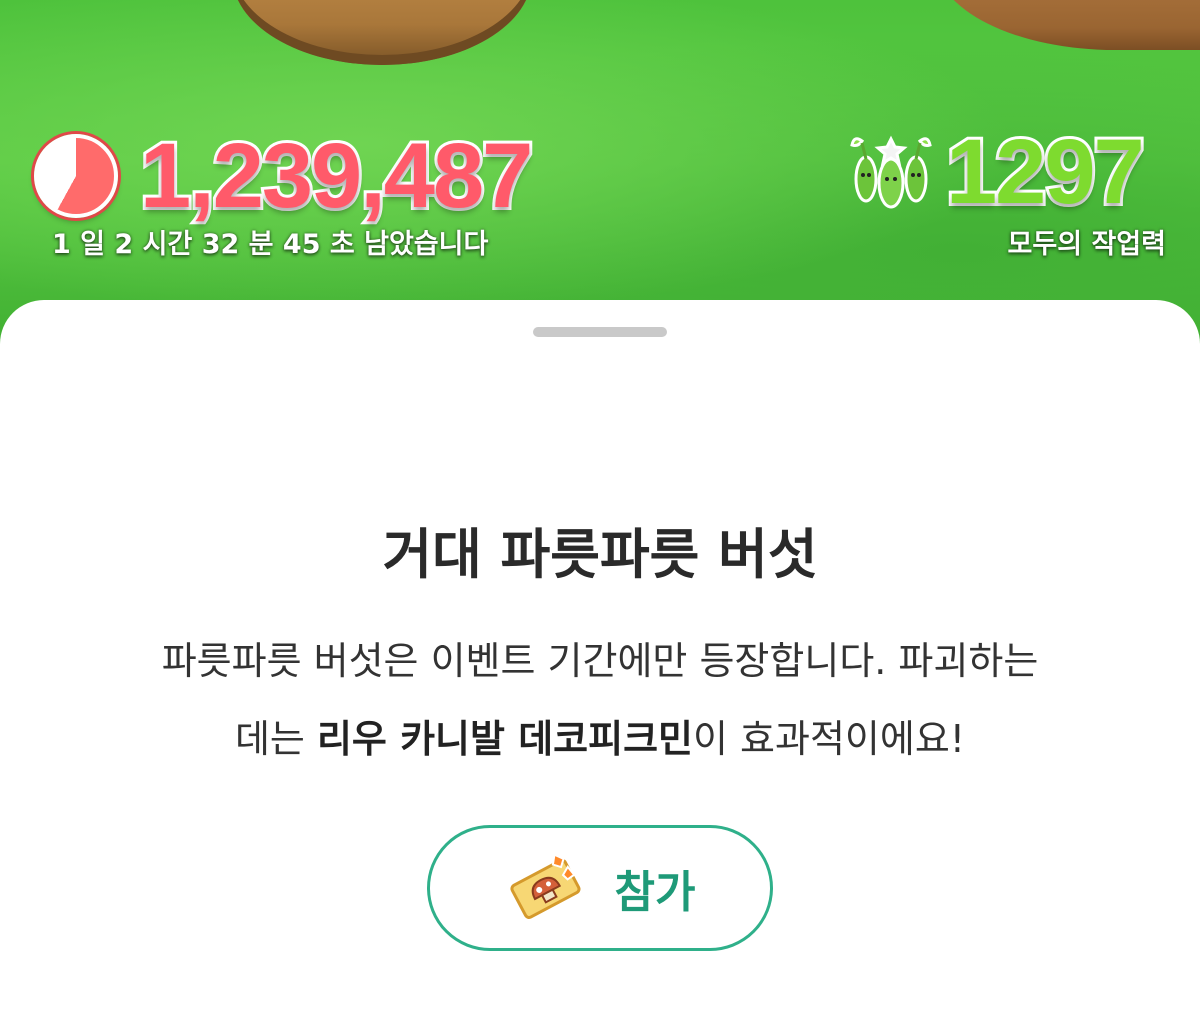 The width and height of the screenshot is (1200, 1019). I want to click on sheet-drag-handle, so click(600, 332).